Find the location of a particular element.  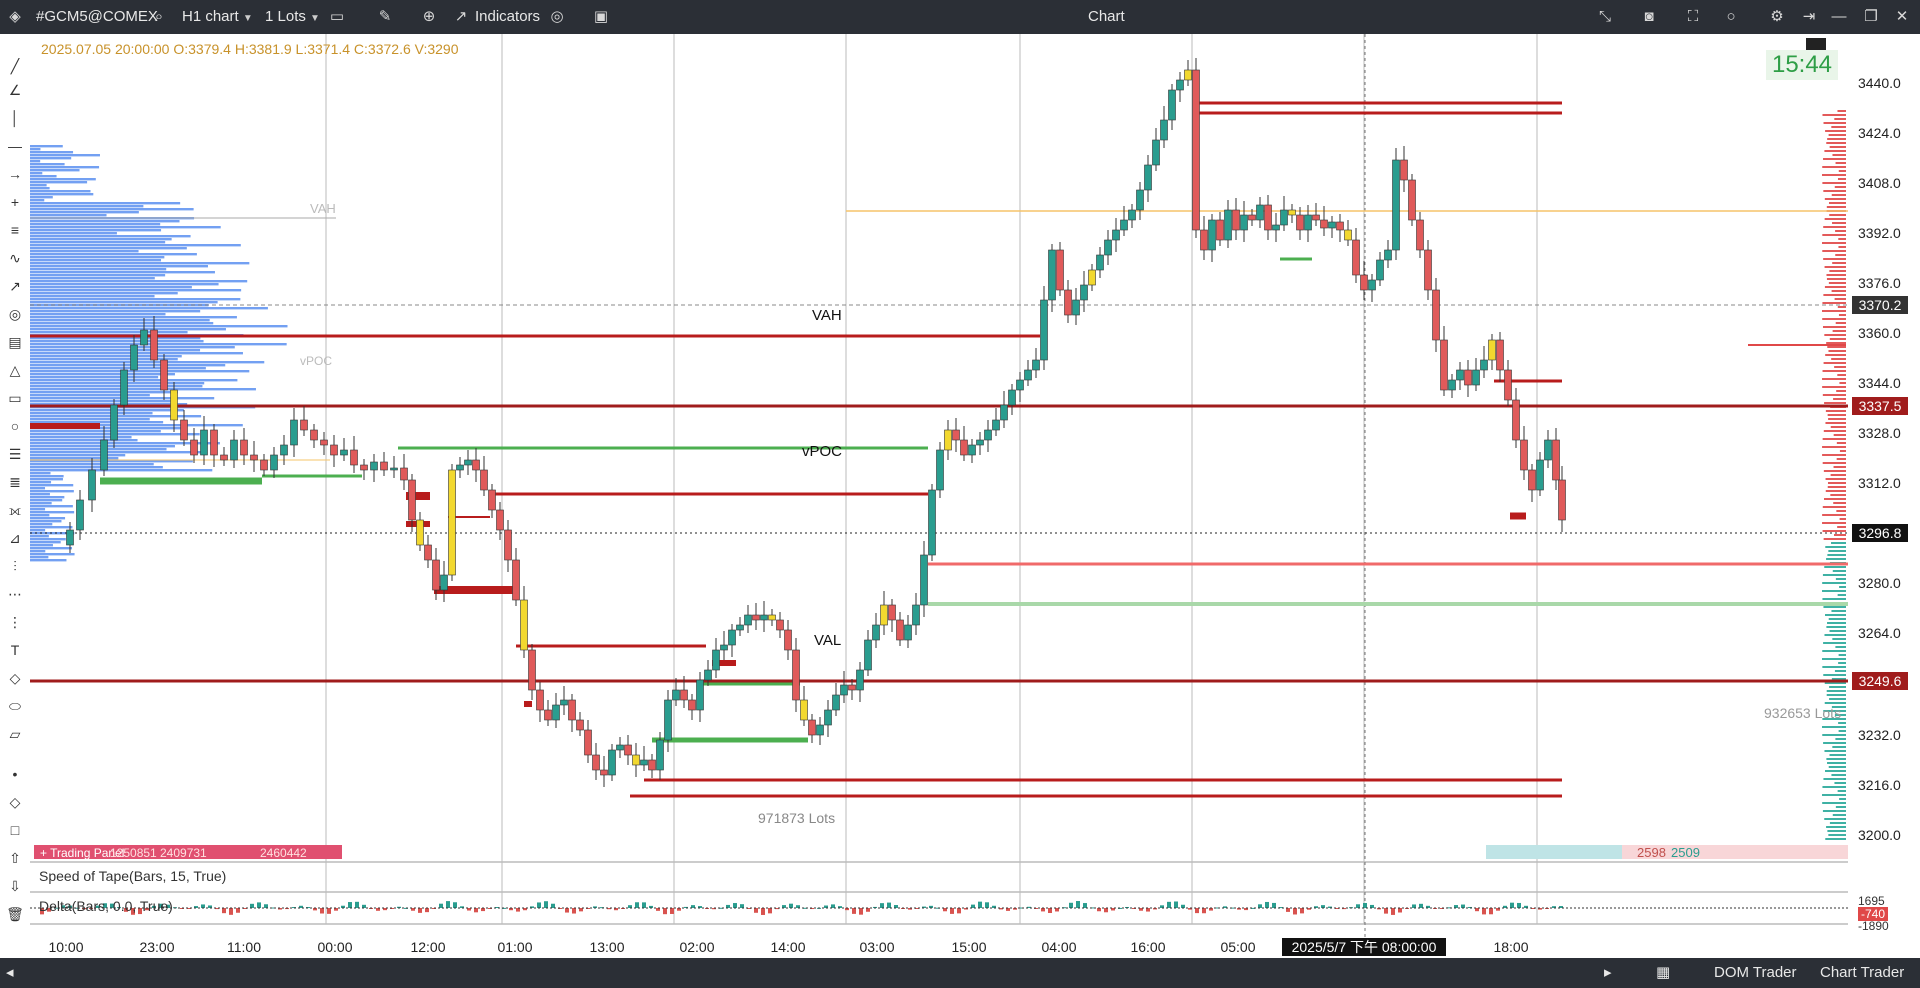

chart-trader-button: Chart Trader is located at coordinates (1862, 973).